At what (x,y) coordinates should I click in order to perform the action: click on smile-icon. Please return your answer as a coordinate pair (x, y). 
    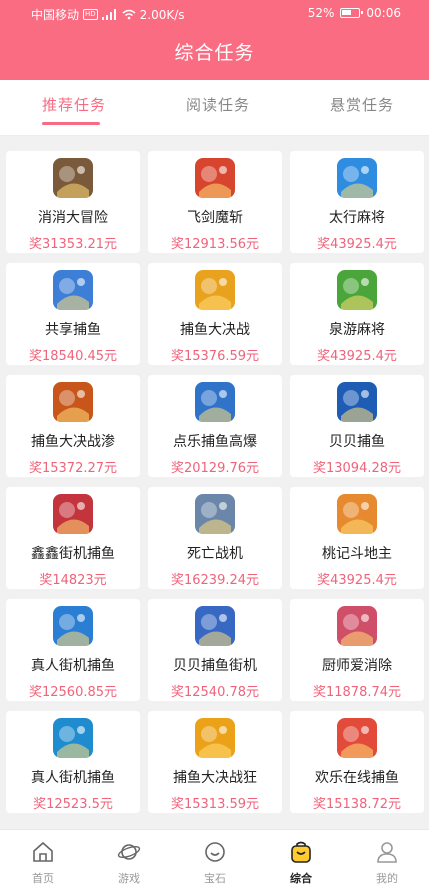
    Looking at the image, I should click on (215, 852).